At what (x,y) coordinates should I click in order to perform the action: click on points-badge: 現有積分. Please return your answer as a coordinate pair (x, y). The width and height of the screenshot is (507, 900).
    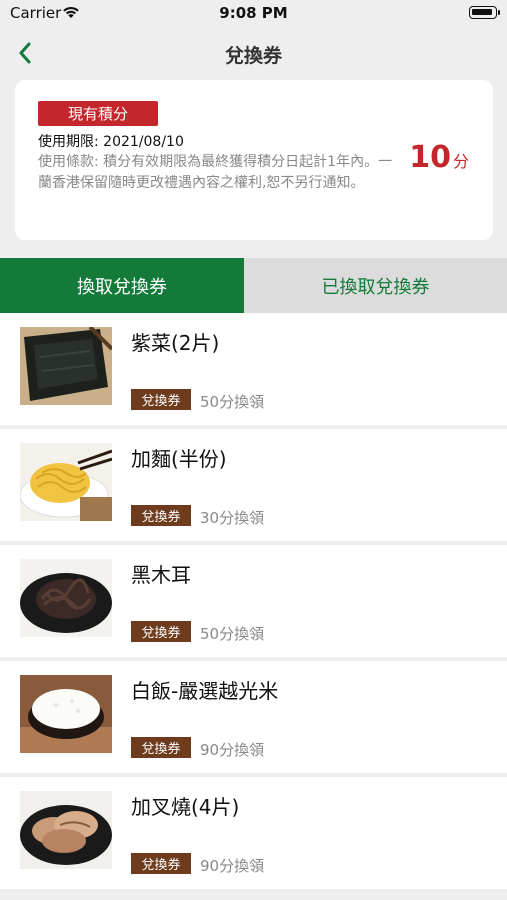
    Looking at the image, I should click on (98, 113).